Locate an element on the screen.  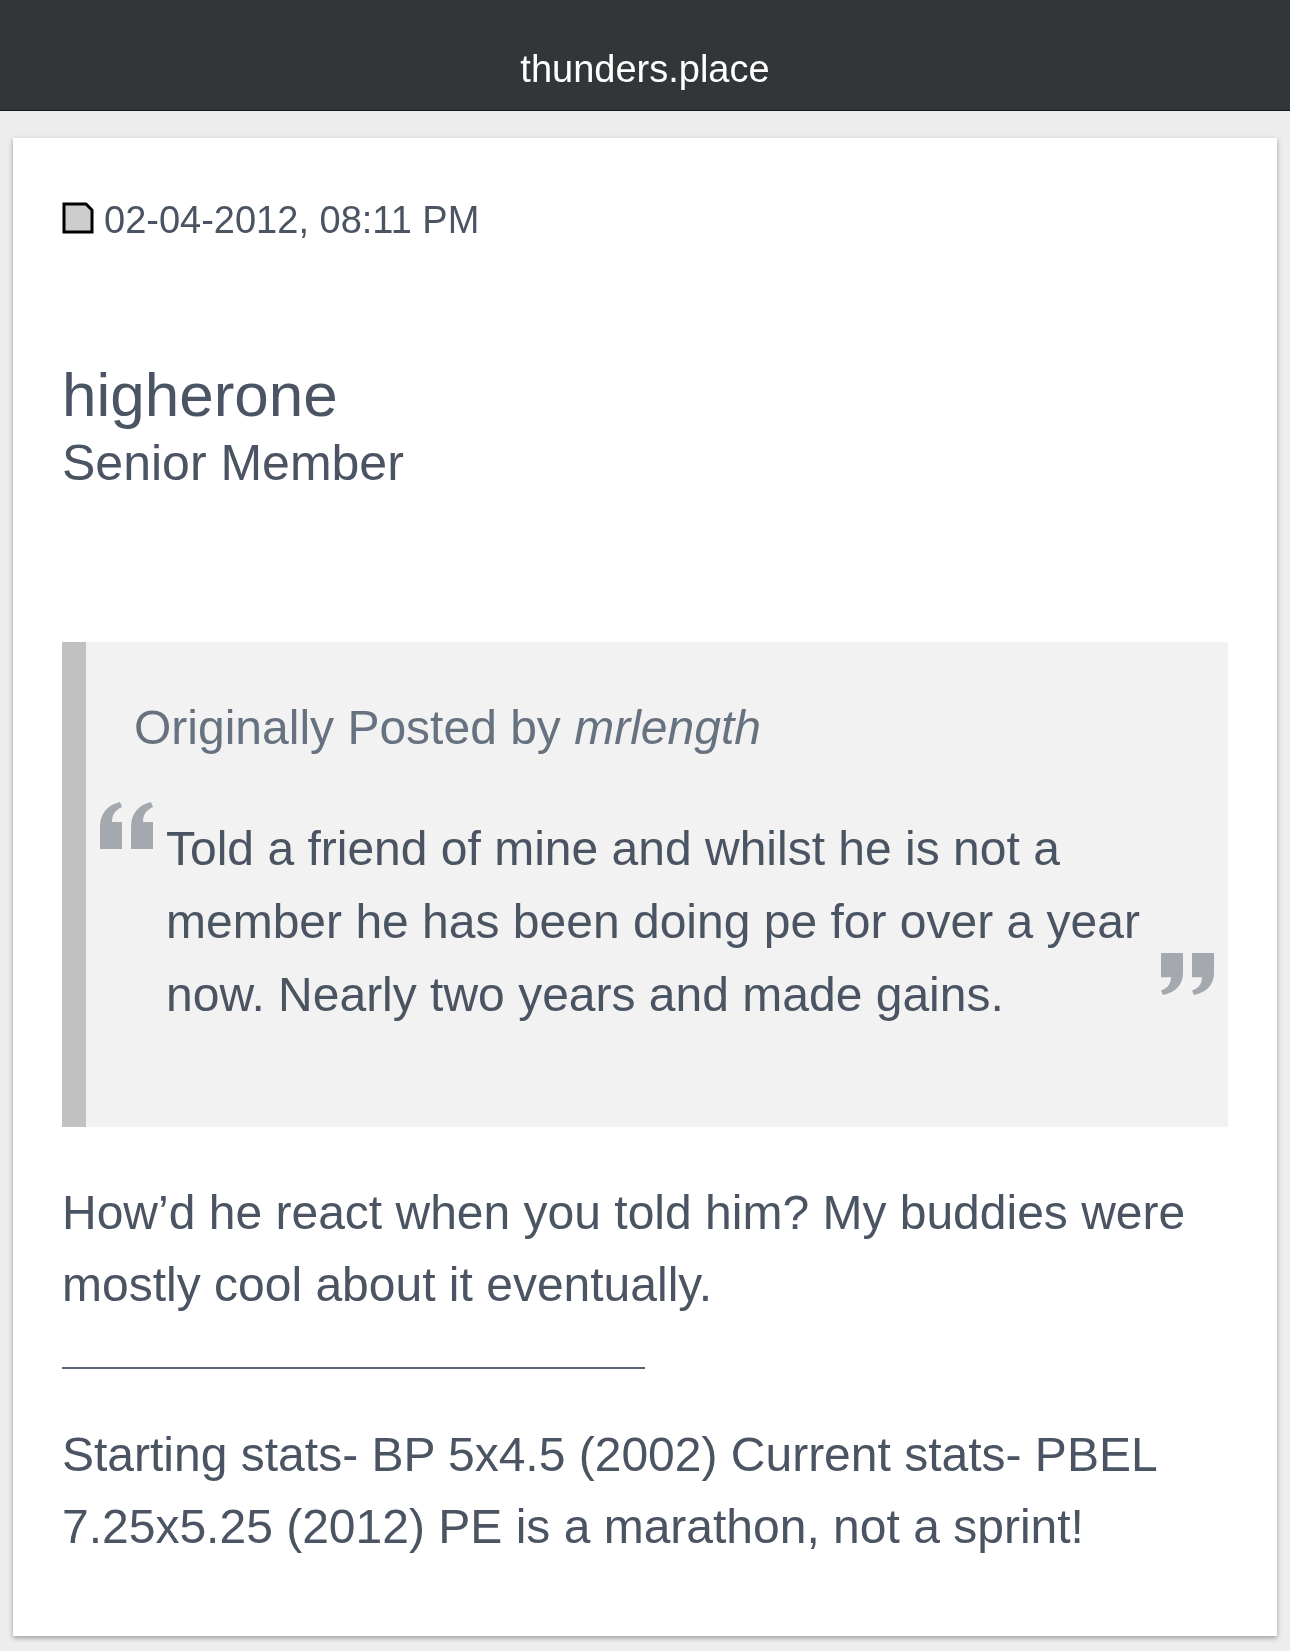
quote-attribution: Originally Posted by mrlength is located at coordinates (447, 728).